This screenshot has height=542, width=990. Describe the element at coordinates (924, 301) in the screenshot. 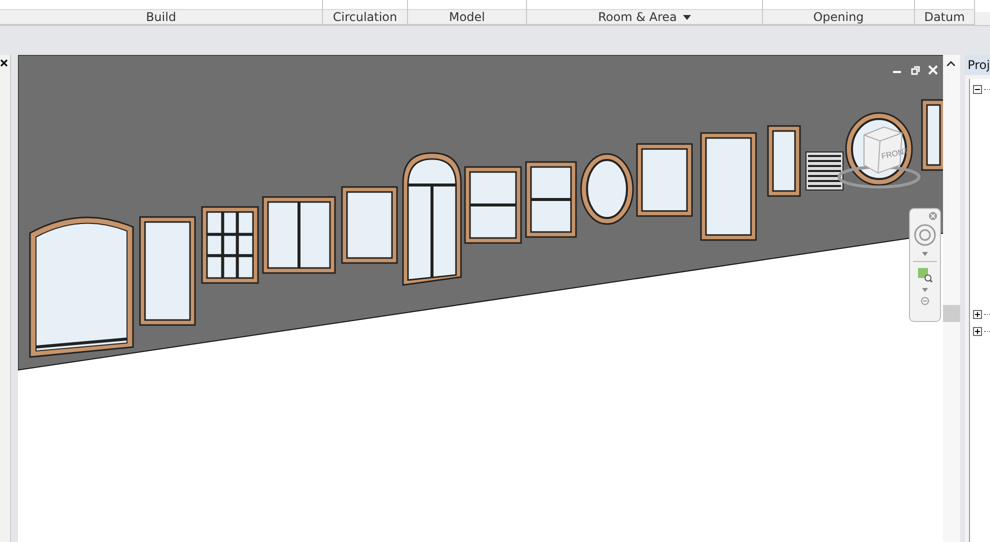

I see `minus-icon` at that location.